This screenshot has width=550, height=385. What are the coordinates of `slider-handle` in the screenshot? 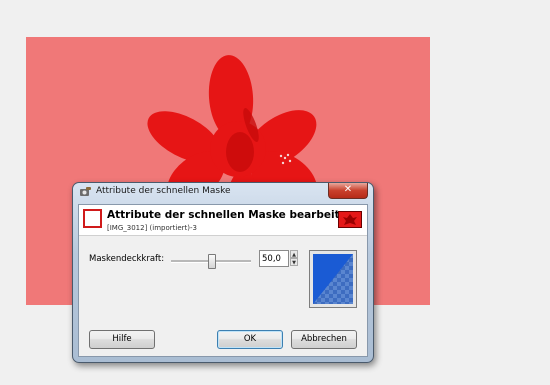 It's located at (212, 261).